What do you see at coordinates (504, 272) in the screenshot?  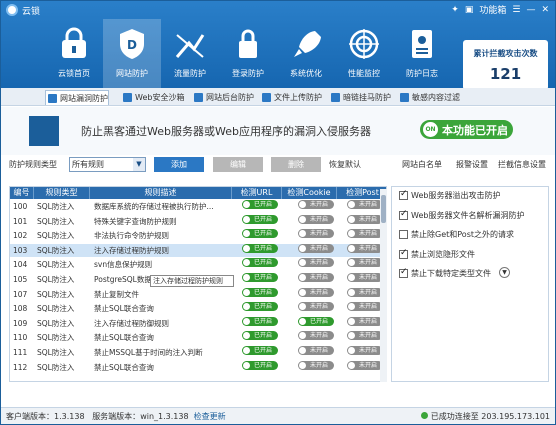 I see `expand-icon: ▼` at bounding box center [504, 272].